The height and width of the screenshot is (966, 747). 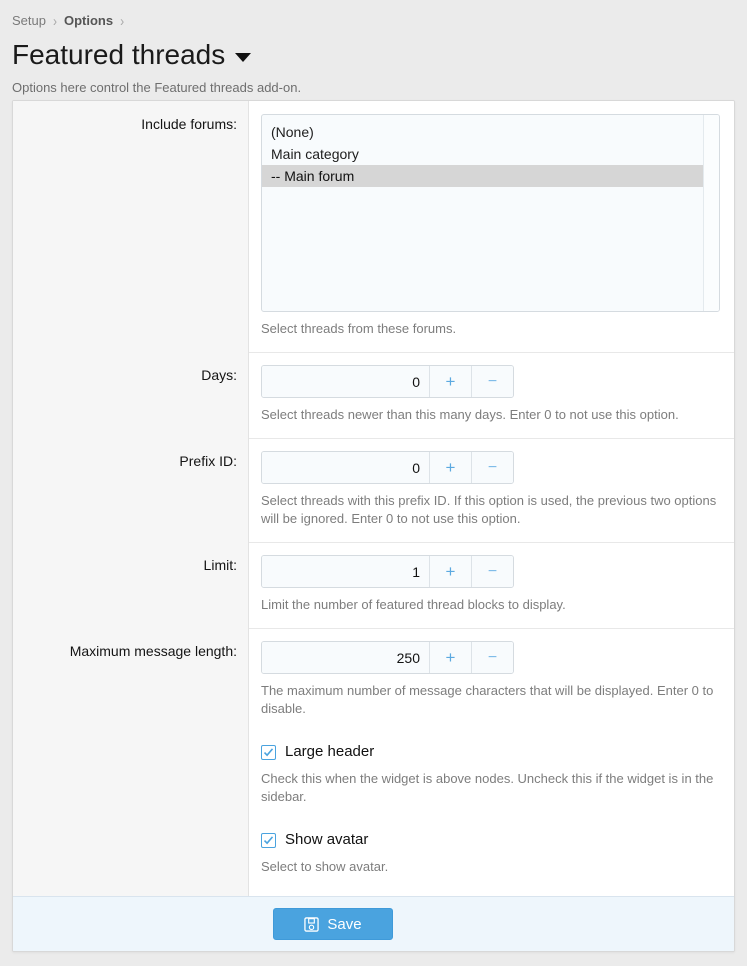 I want to click on listbox-scrollbar, so click(x=711, y=213).